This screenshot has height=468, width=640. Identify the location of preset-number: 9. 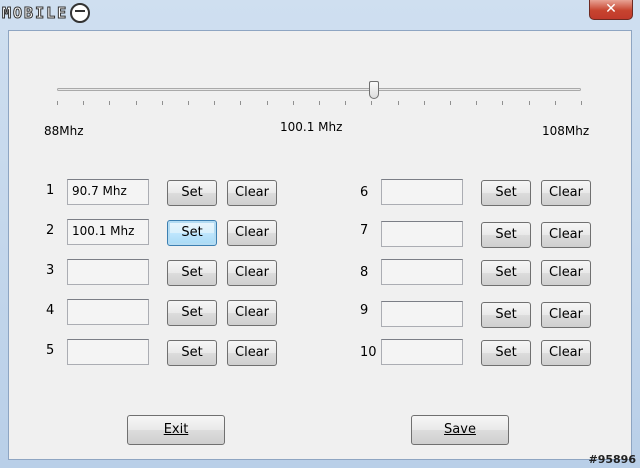
(364, 310).